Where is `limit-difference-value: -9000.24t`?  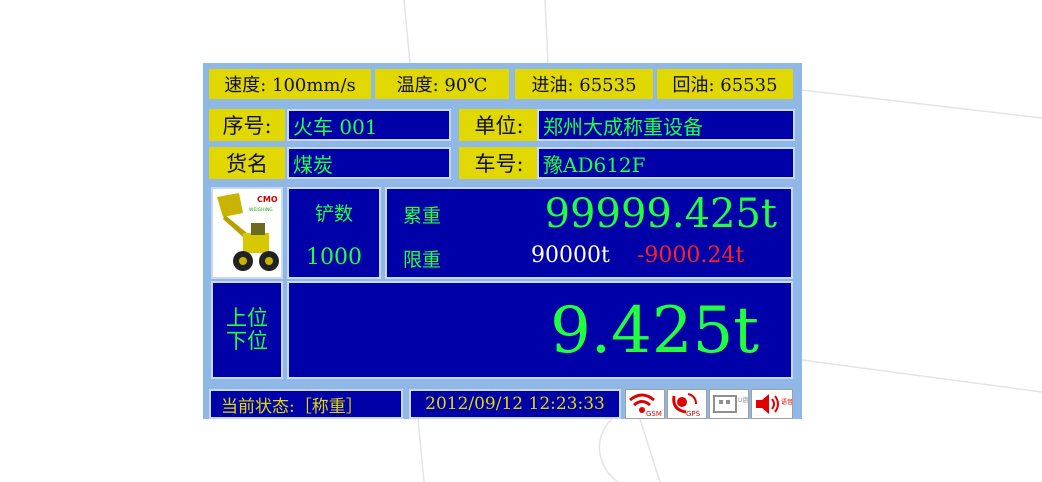
limit-difference-value: -9000.24t is located at coordinates (691, 255).